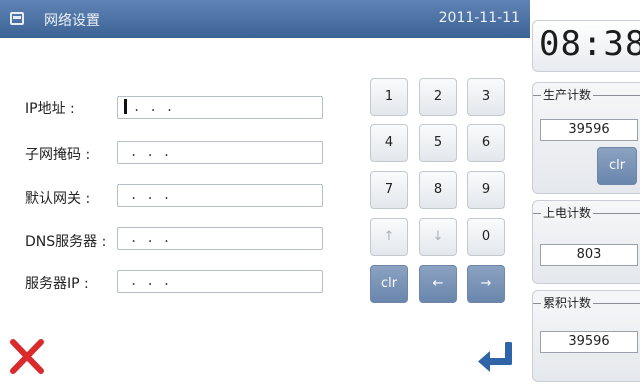 The height and width of the screenshot is (385, 640). What do you see at coordinates (389, 284) in the screenshot?
I see `key-clear: clr` at bounding box center [389, 284].